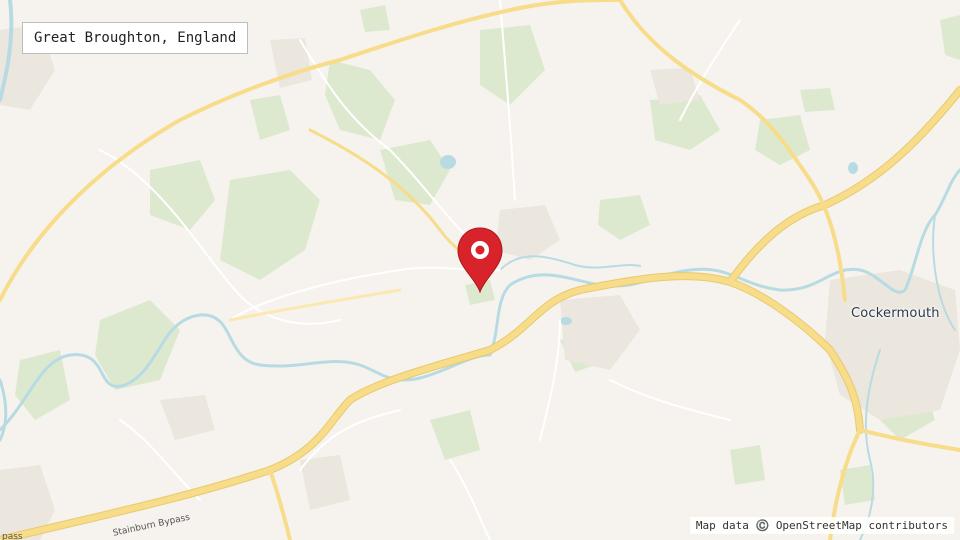 The image size is (960, 540). What do you see at coordinates (821, 525) in the screenshot?
I see `map-attribution: Map data ©️ OpenStreetMap contributors` at bounding box center [821, 525].